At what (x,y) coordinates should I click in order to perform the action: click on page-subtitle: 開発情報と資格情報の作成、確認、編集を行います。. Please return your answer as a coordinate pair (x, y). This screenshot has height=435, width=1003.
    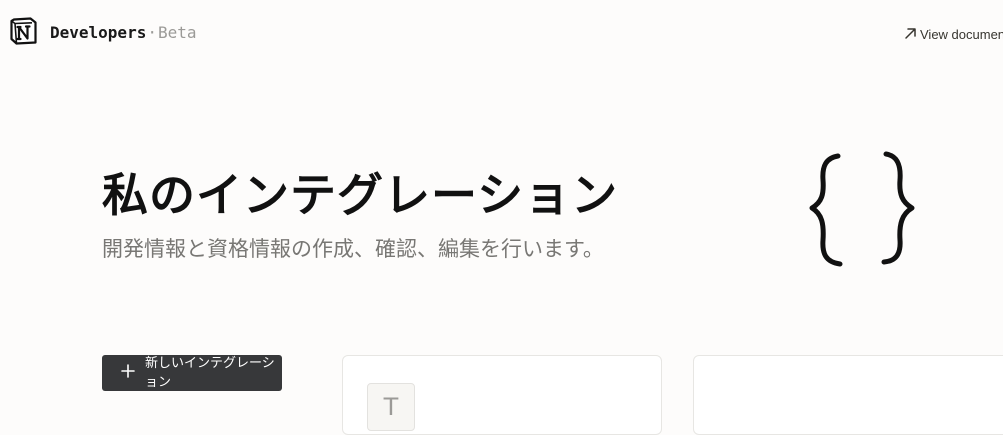
    Looking at the image, I should click on (353, 249).